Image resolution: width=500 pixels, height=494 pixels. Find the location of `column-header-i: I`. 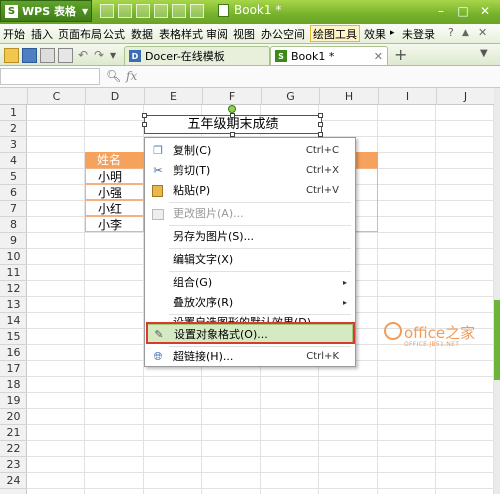

column-header-i: I is located at coordinates (407, 96).